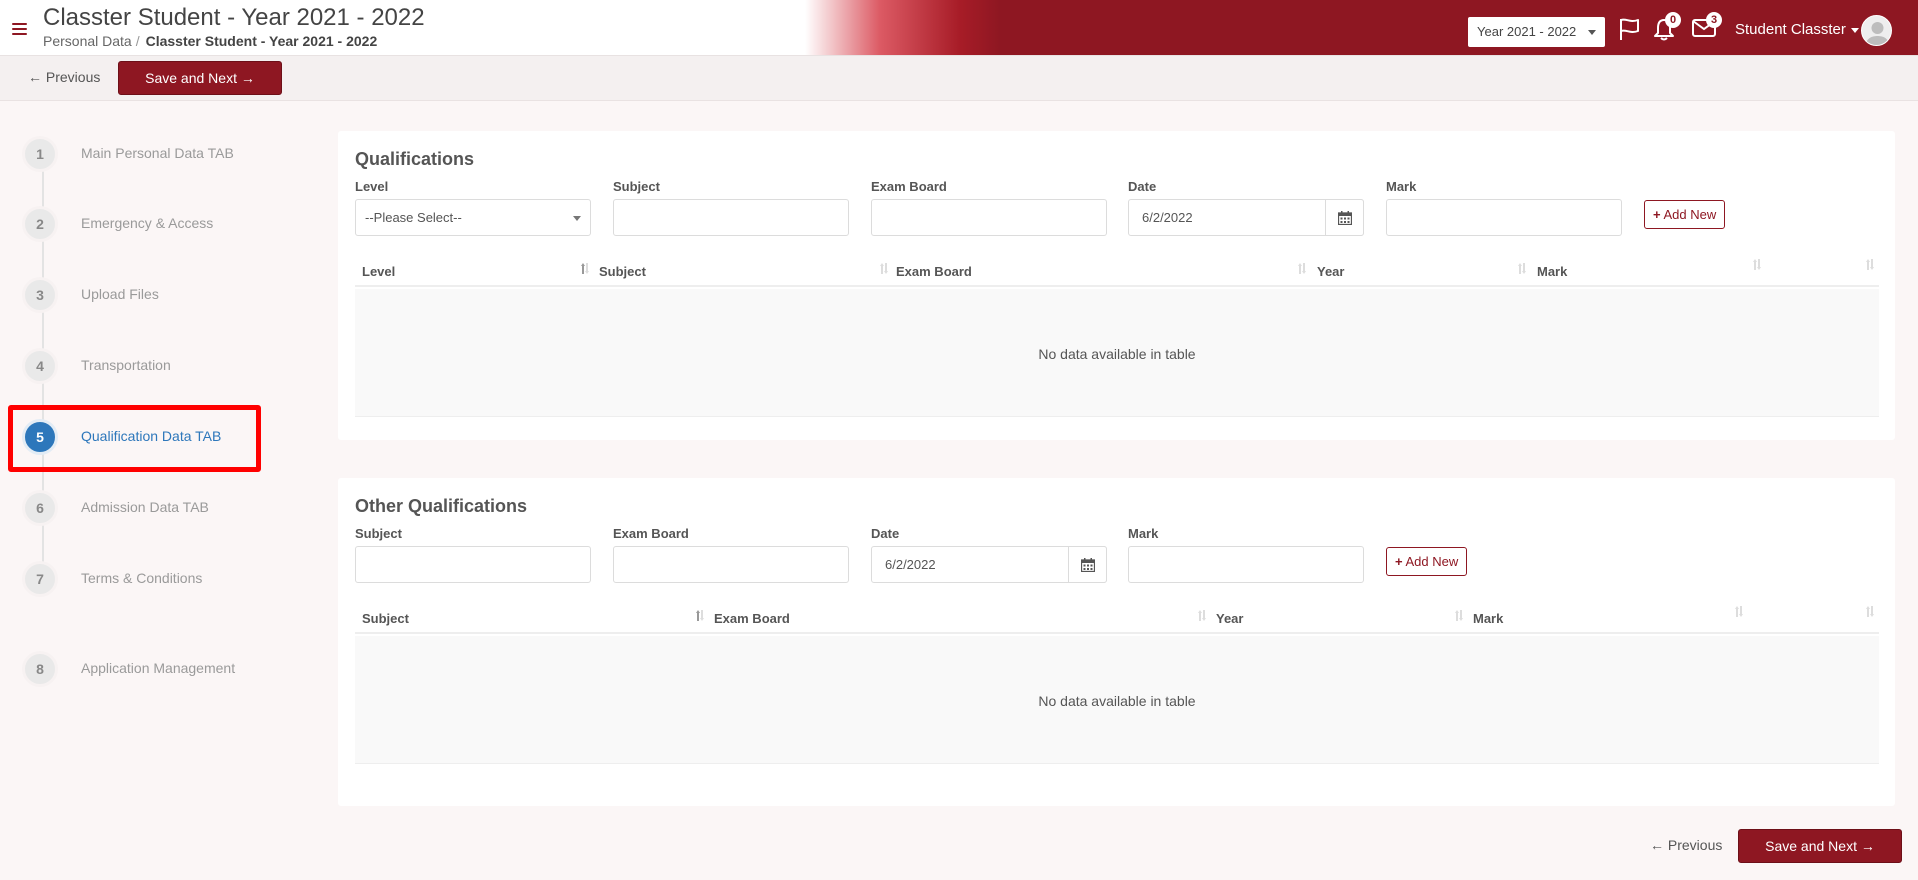 This screenshot has height=880, width=1918. I want to click on other-mark-input, so click(1246, 564).